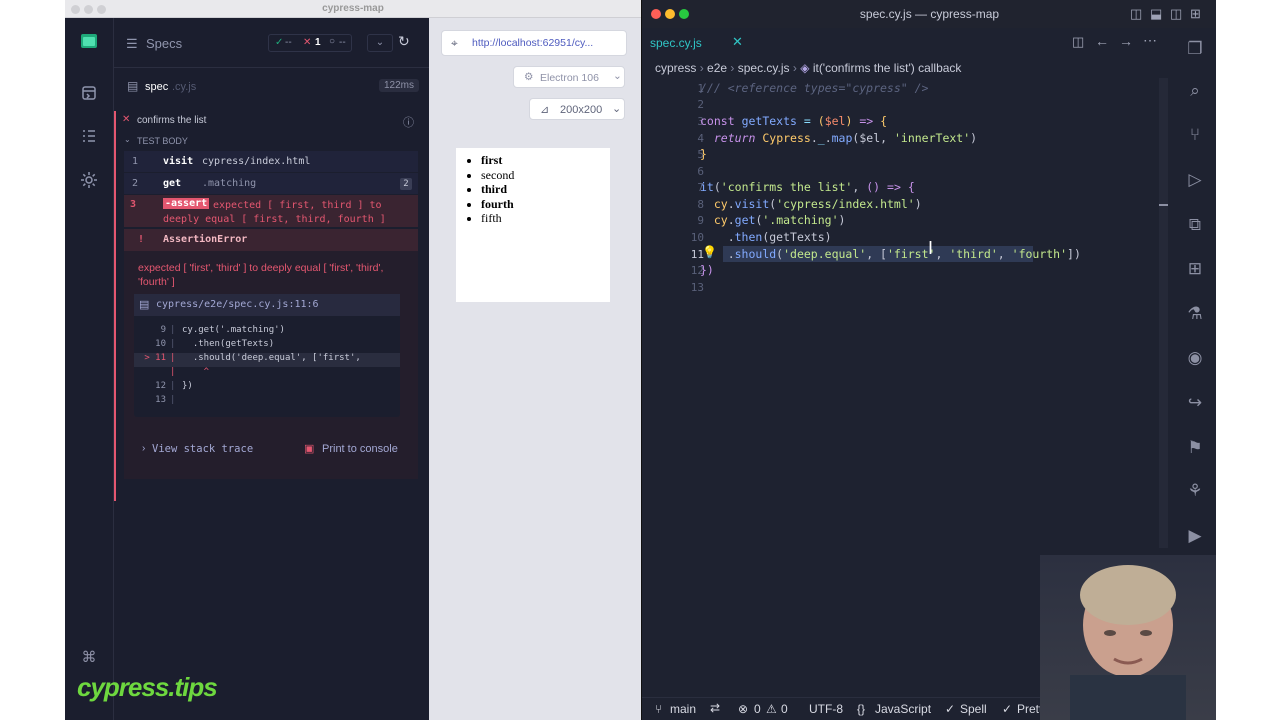 This screenshot has height=725, width=1280. Describe the element at coordinates (715, 708) in the screenshot. I see `sync-icon: ⇄` at that location.